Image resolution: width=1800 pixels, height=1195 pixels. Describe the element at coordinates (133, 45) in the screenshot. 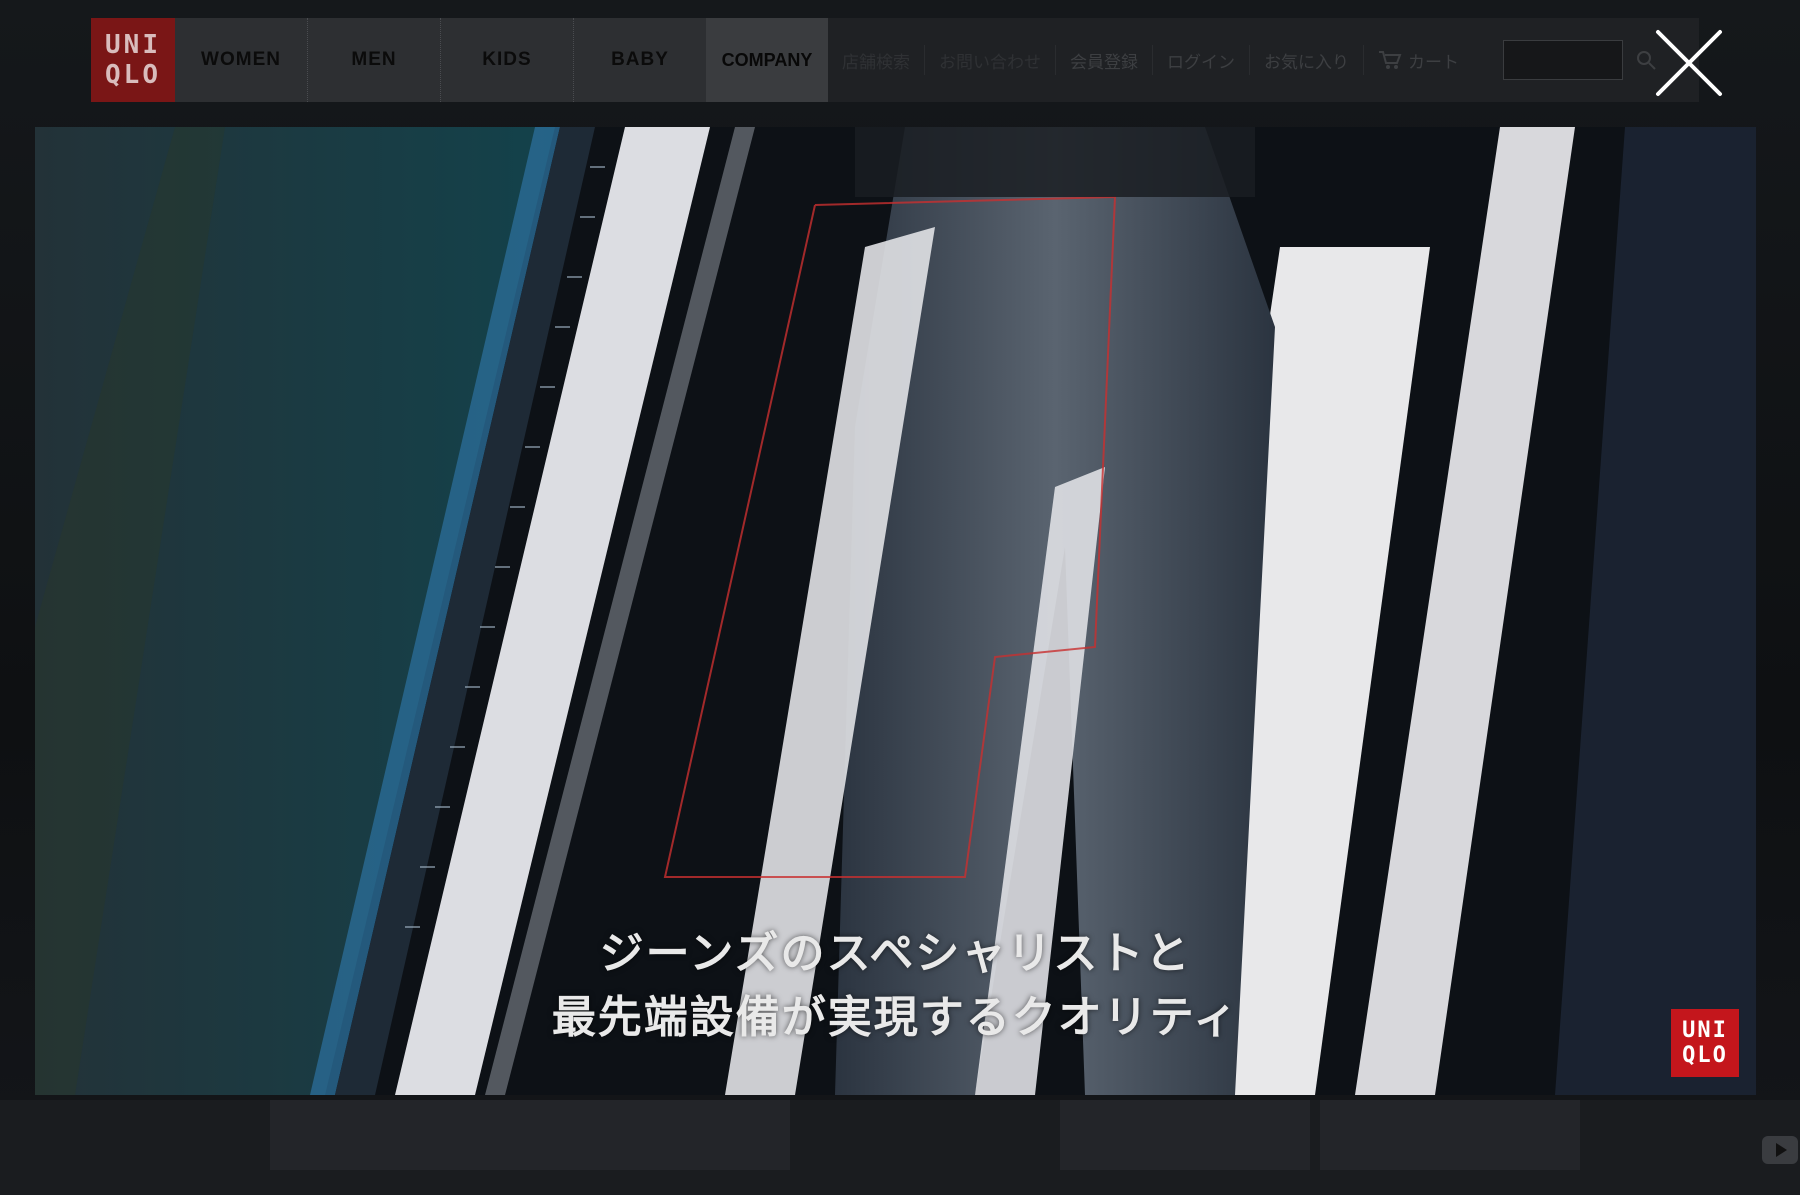

I see `logo-line-1: UNI` at that location.